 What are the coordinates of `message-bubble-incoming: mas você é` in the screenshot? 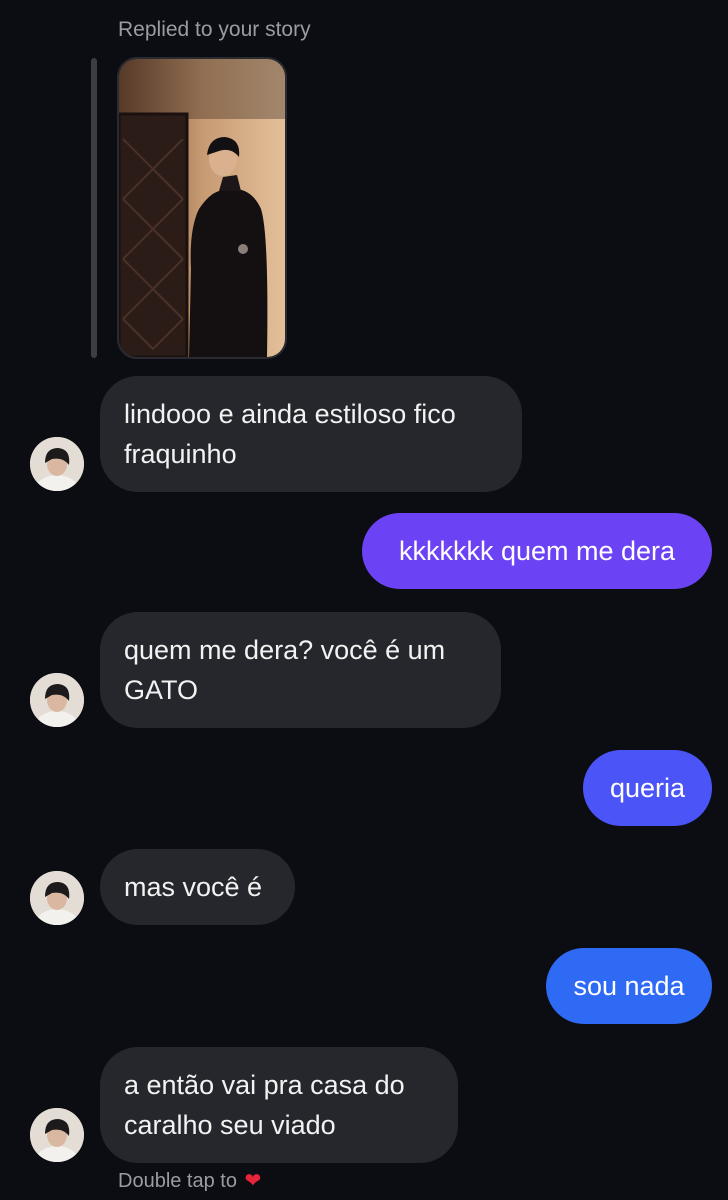 It's located at (197, 887).